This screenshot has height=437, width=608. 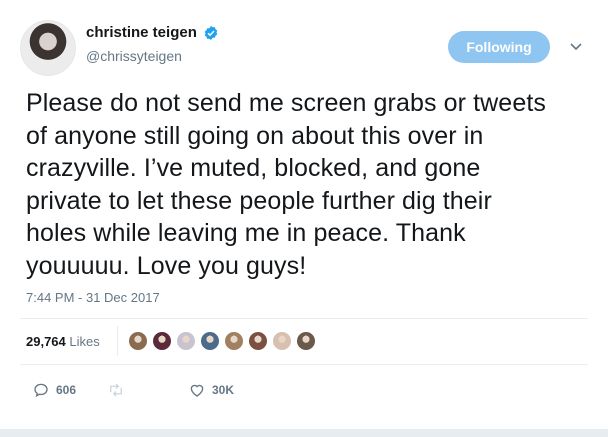 I want to click on reply-count: 606, so click(x=66, y=390).